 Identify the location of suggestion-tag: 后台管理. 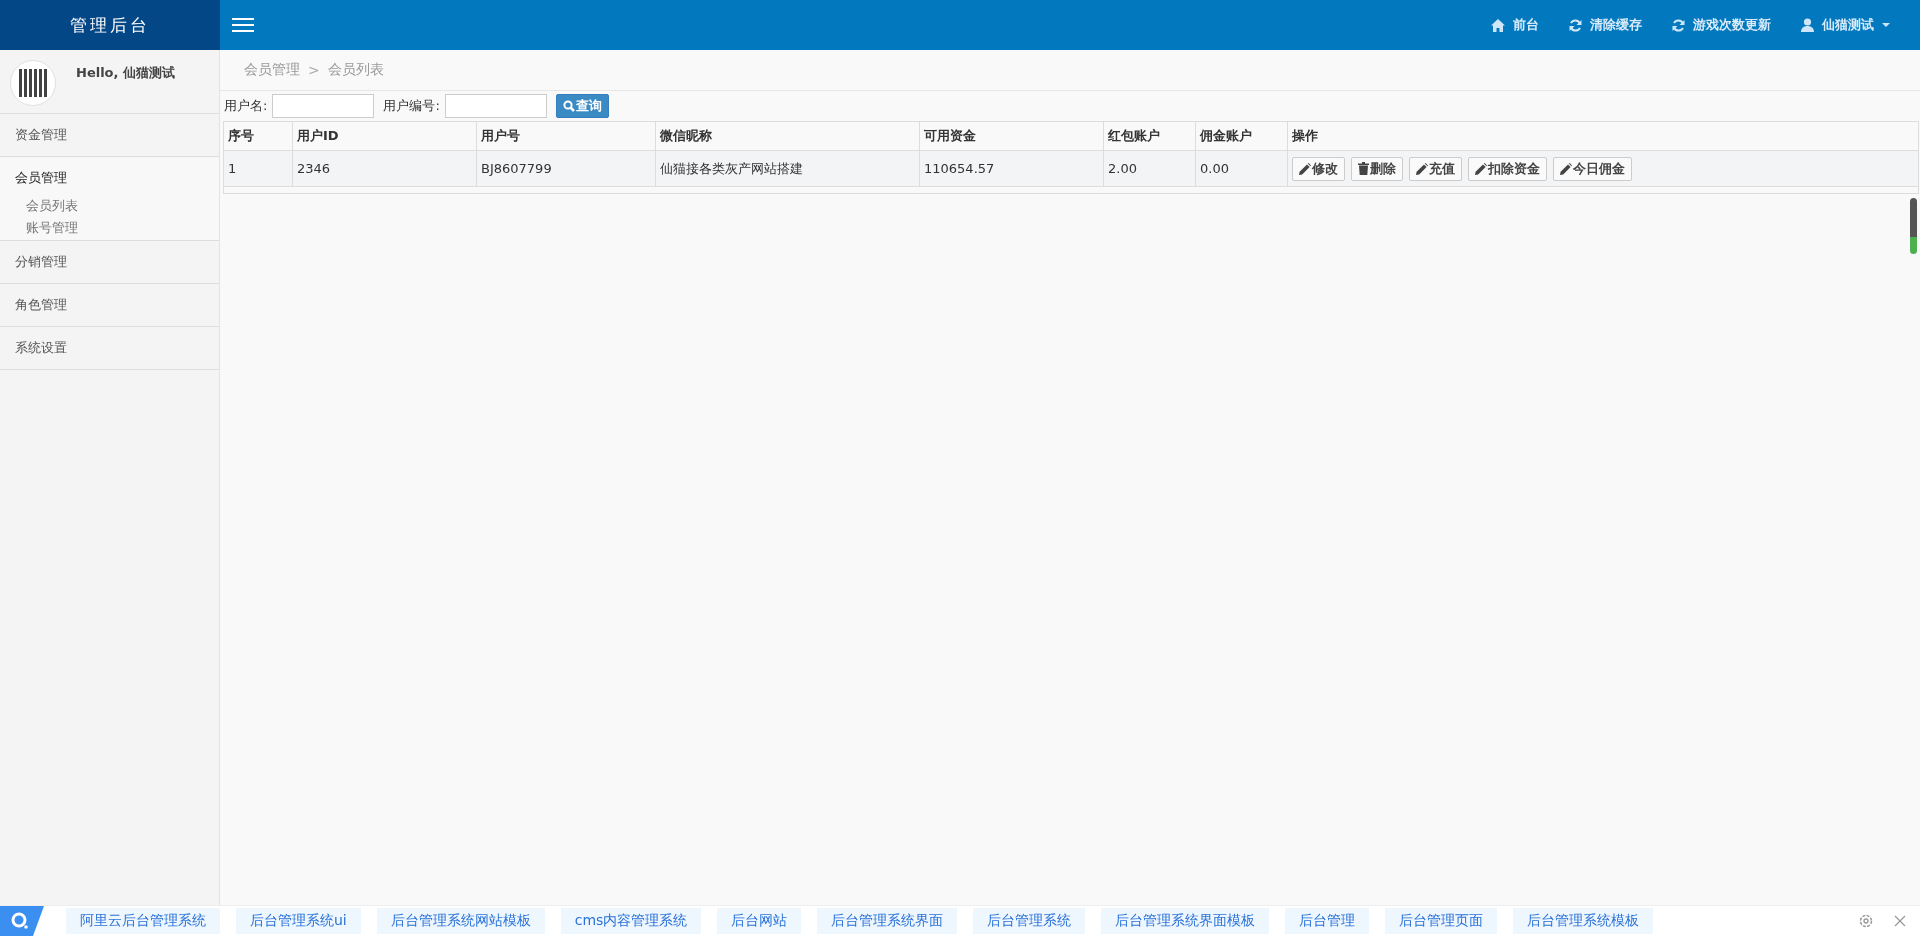
(1327, 921).